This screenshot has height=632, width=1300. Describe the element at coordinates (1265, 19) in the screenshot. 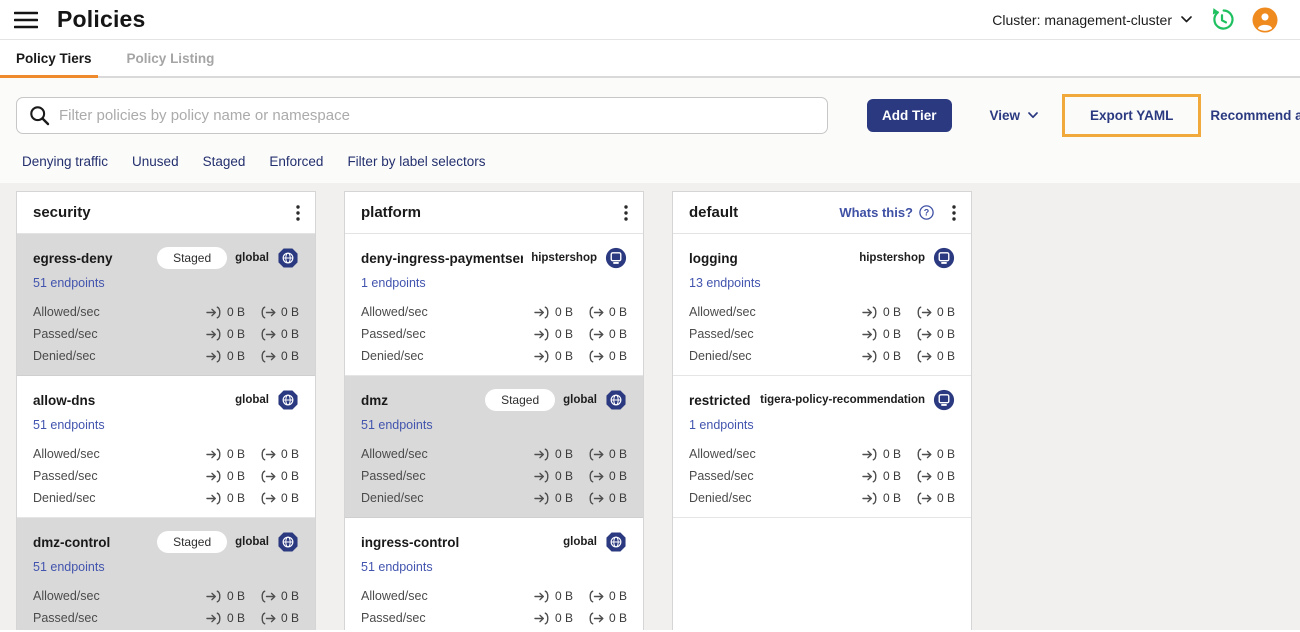

I see `user-avatar-icon` at that location.